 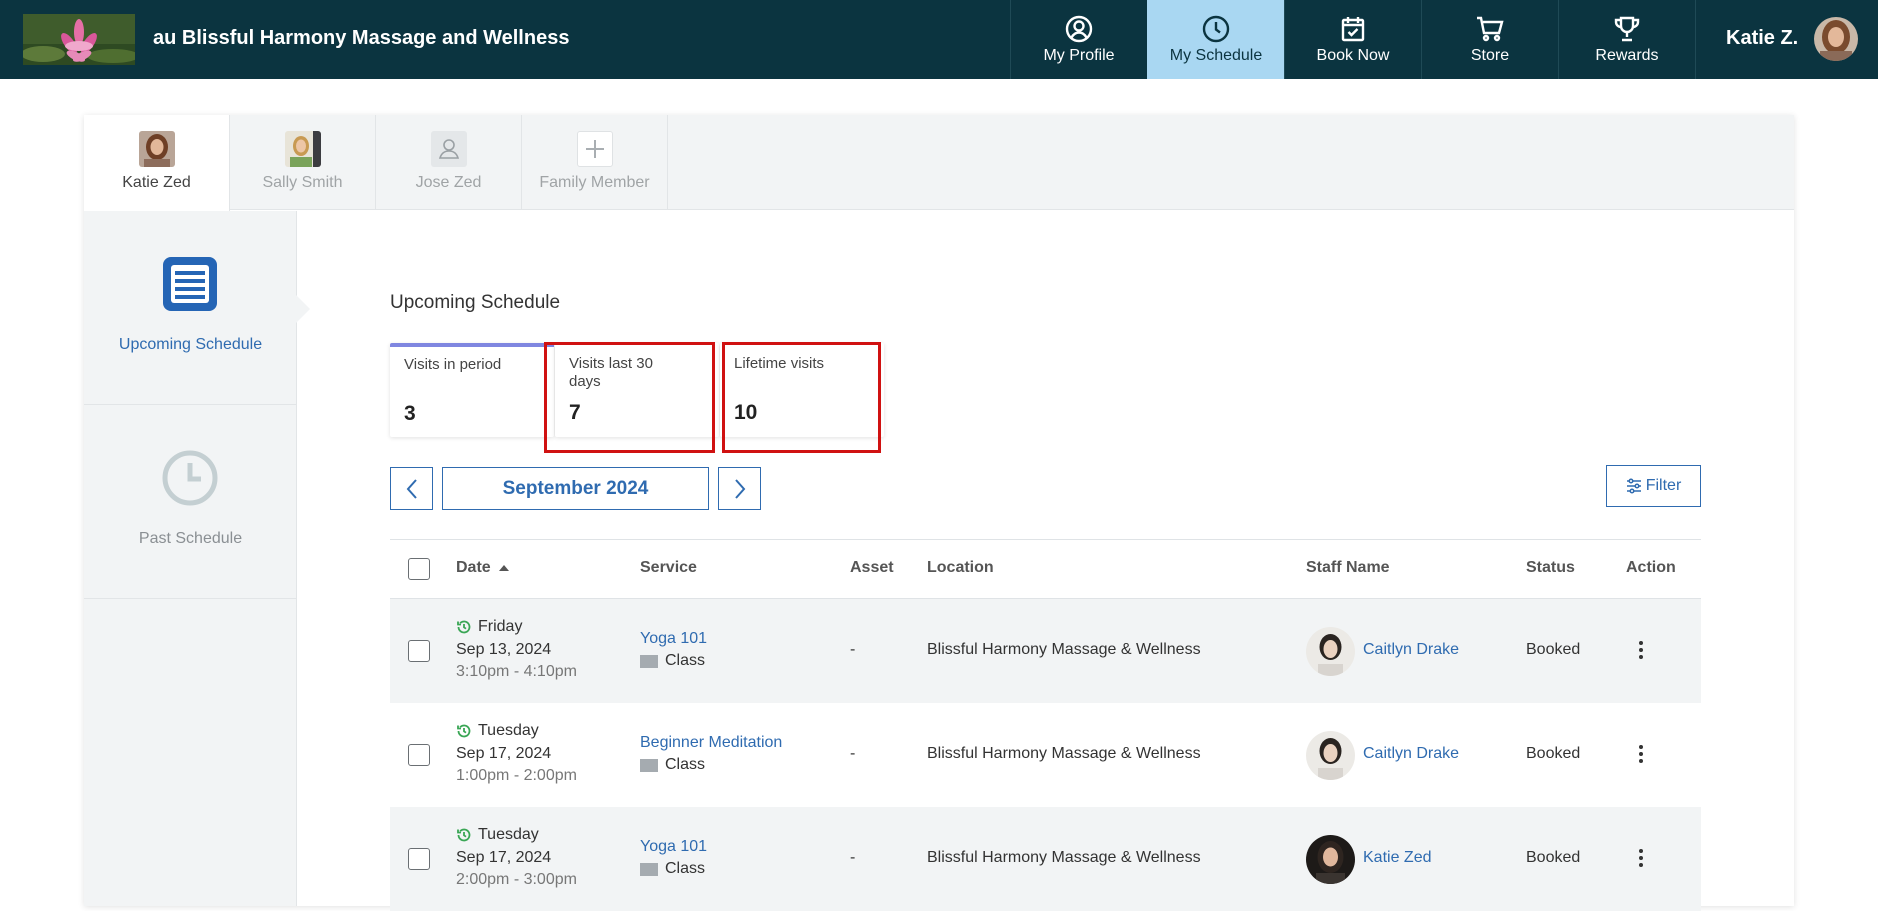 What do you see at coordinates (1663, 485) in the screenshot?
I see `filter-label: Filter` at bounding box center [1663, 485].